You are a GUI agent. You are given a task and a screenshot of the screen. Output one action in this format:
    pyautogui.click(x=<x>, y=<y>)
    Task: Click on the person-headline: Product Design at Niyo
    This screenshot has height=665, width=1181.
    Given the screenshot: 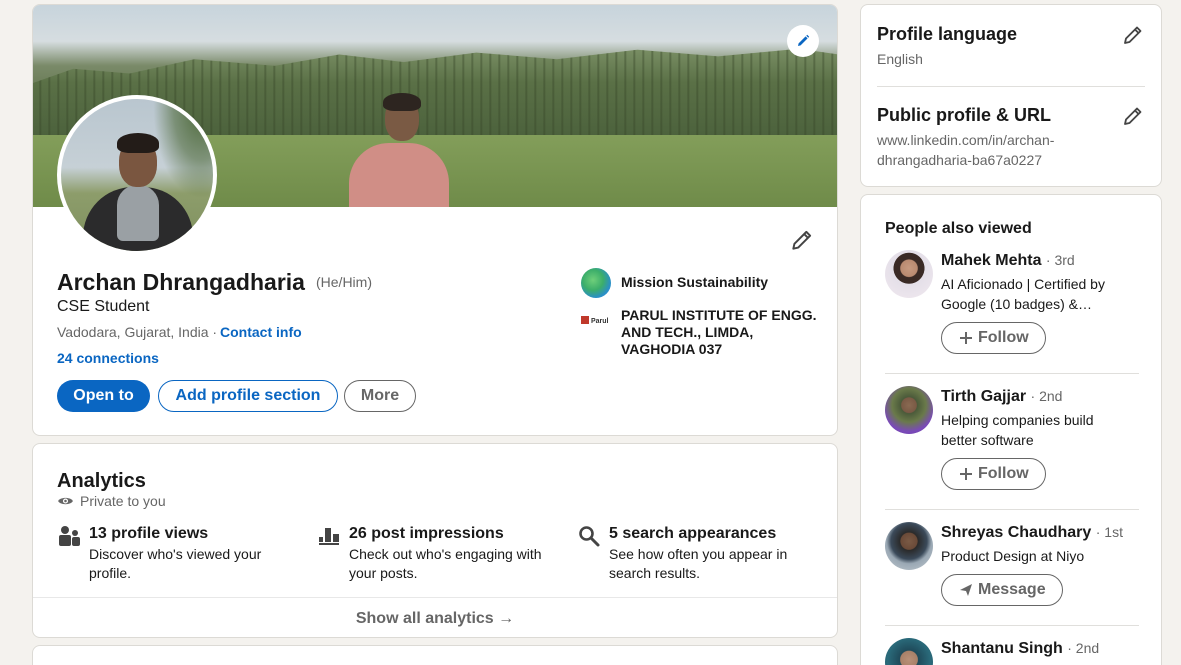 What is the action you would take?
    pyautogui.click(x=1013, y=556)
    